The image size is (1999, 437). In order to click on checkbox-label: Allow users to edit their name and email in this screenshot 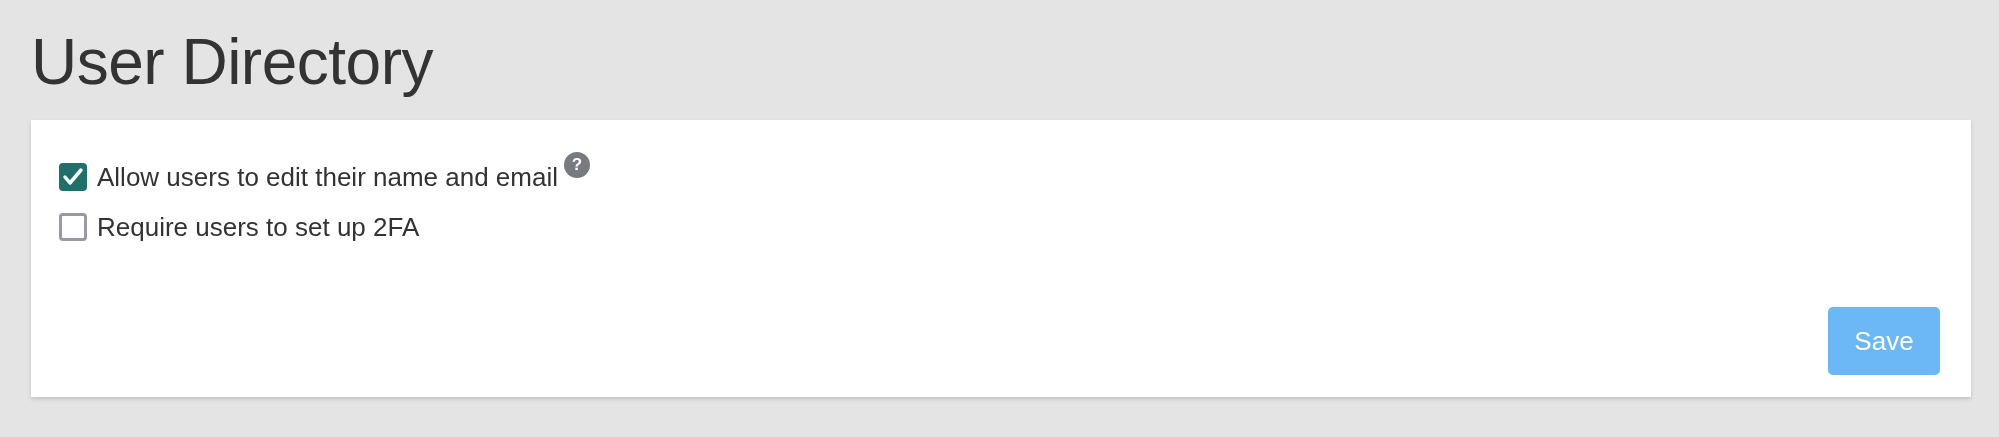, I will do `click(327, 177)`.